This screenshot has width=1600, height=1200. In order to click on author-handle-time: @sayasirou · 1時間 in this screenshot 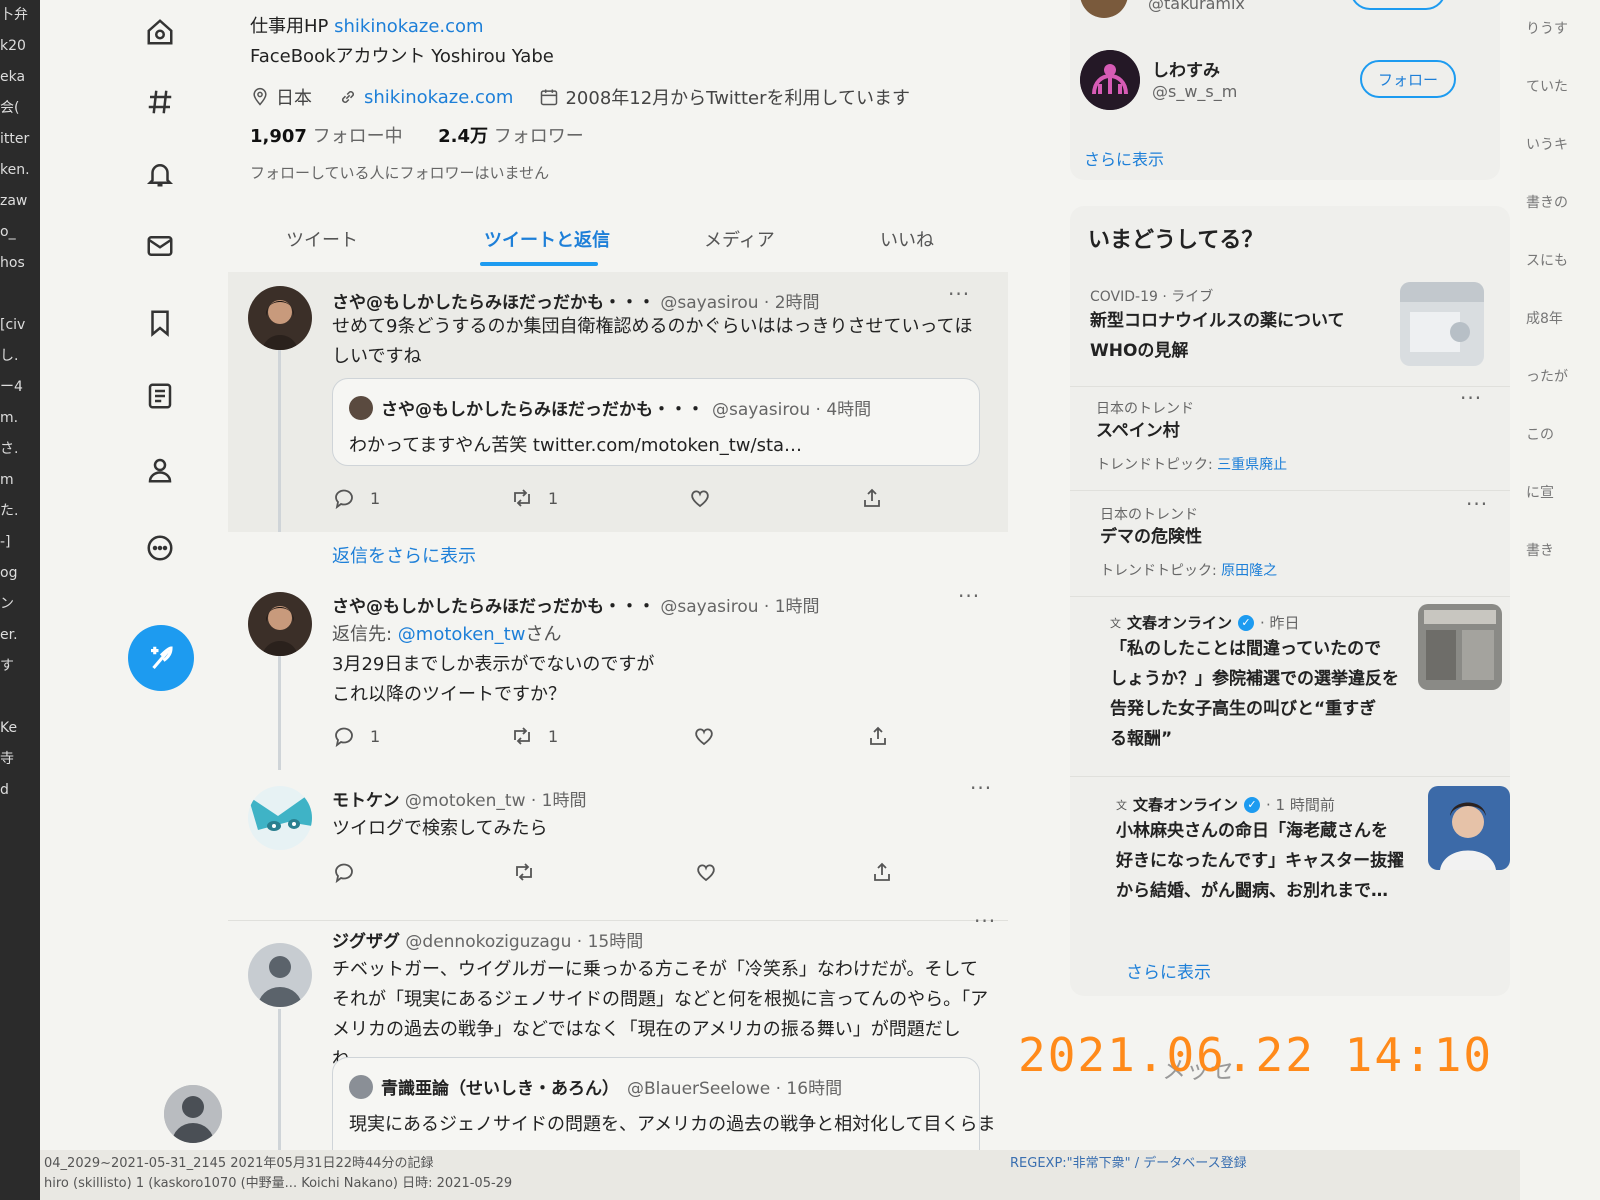, I will do `click(739, 607)`.